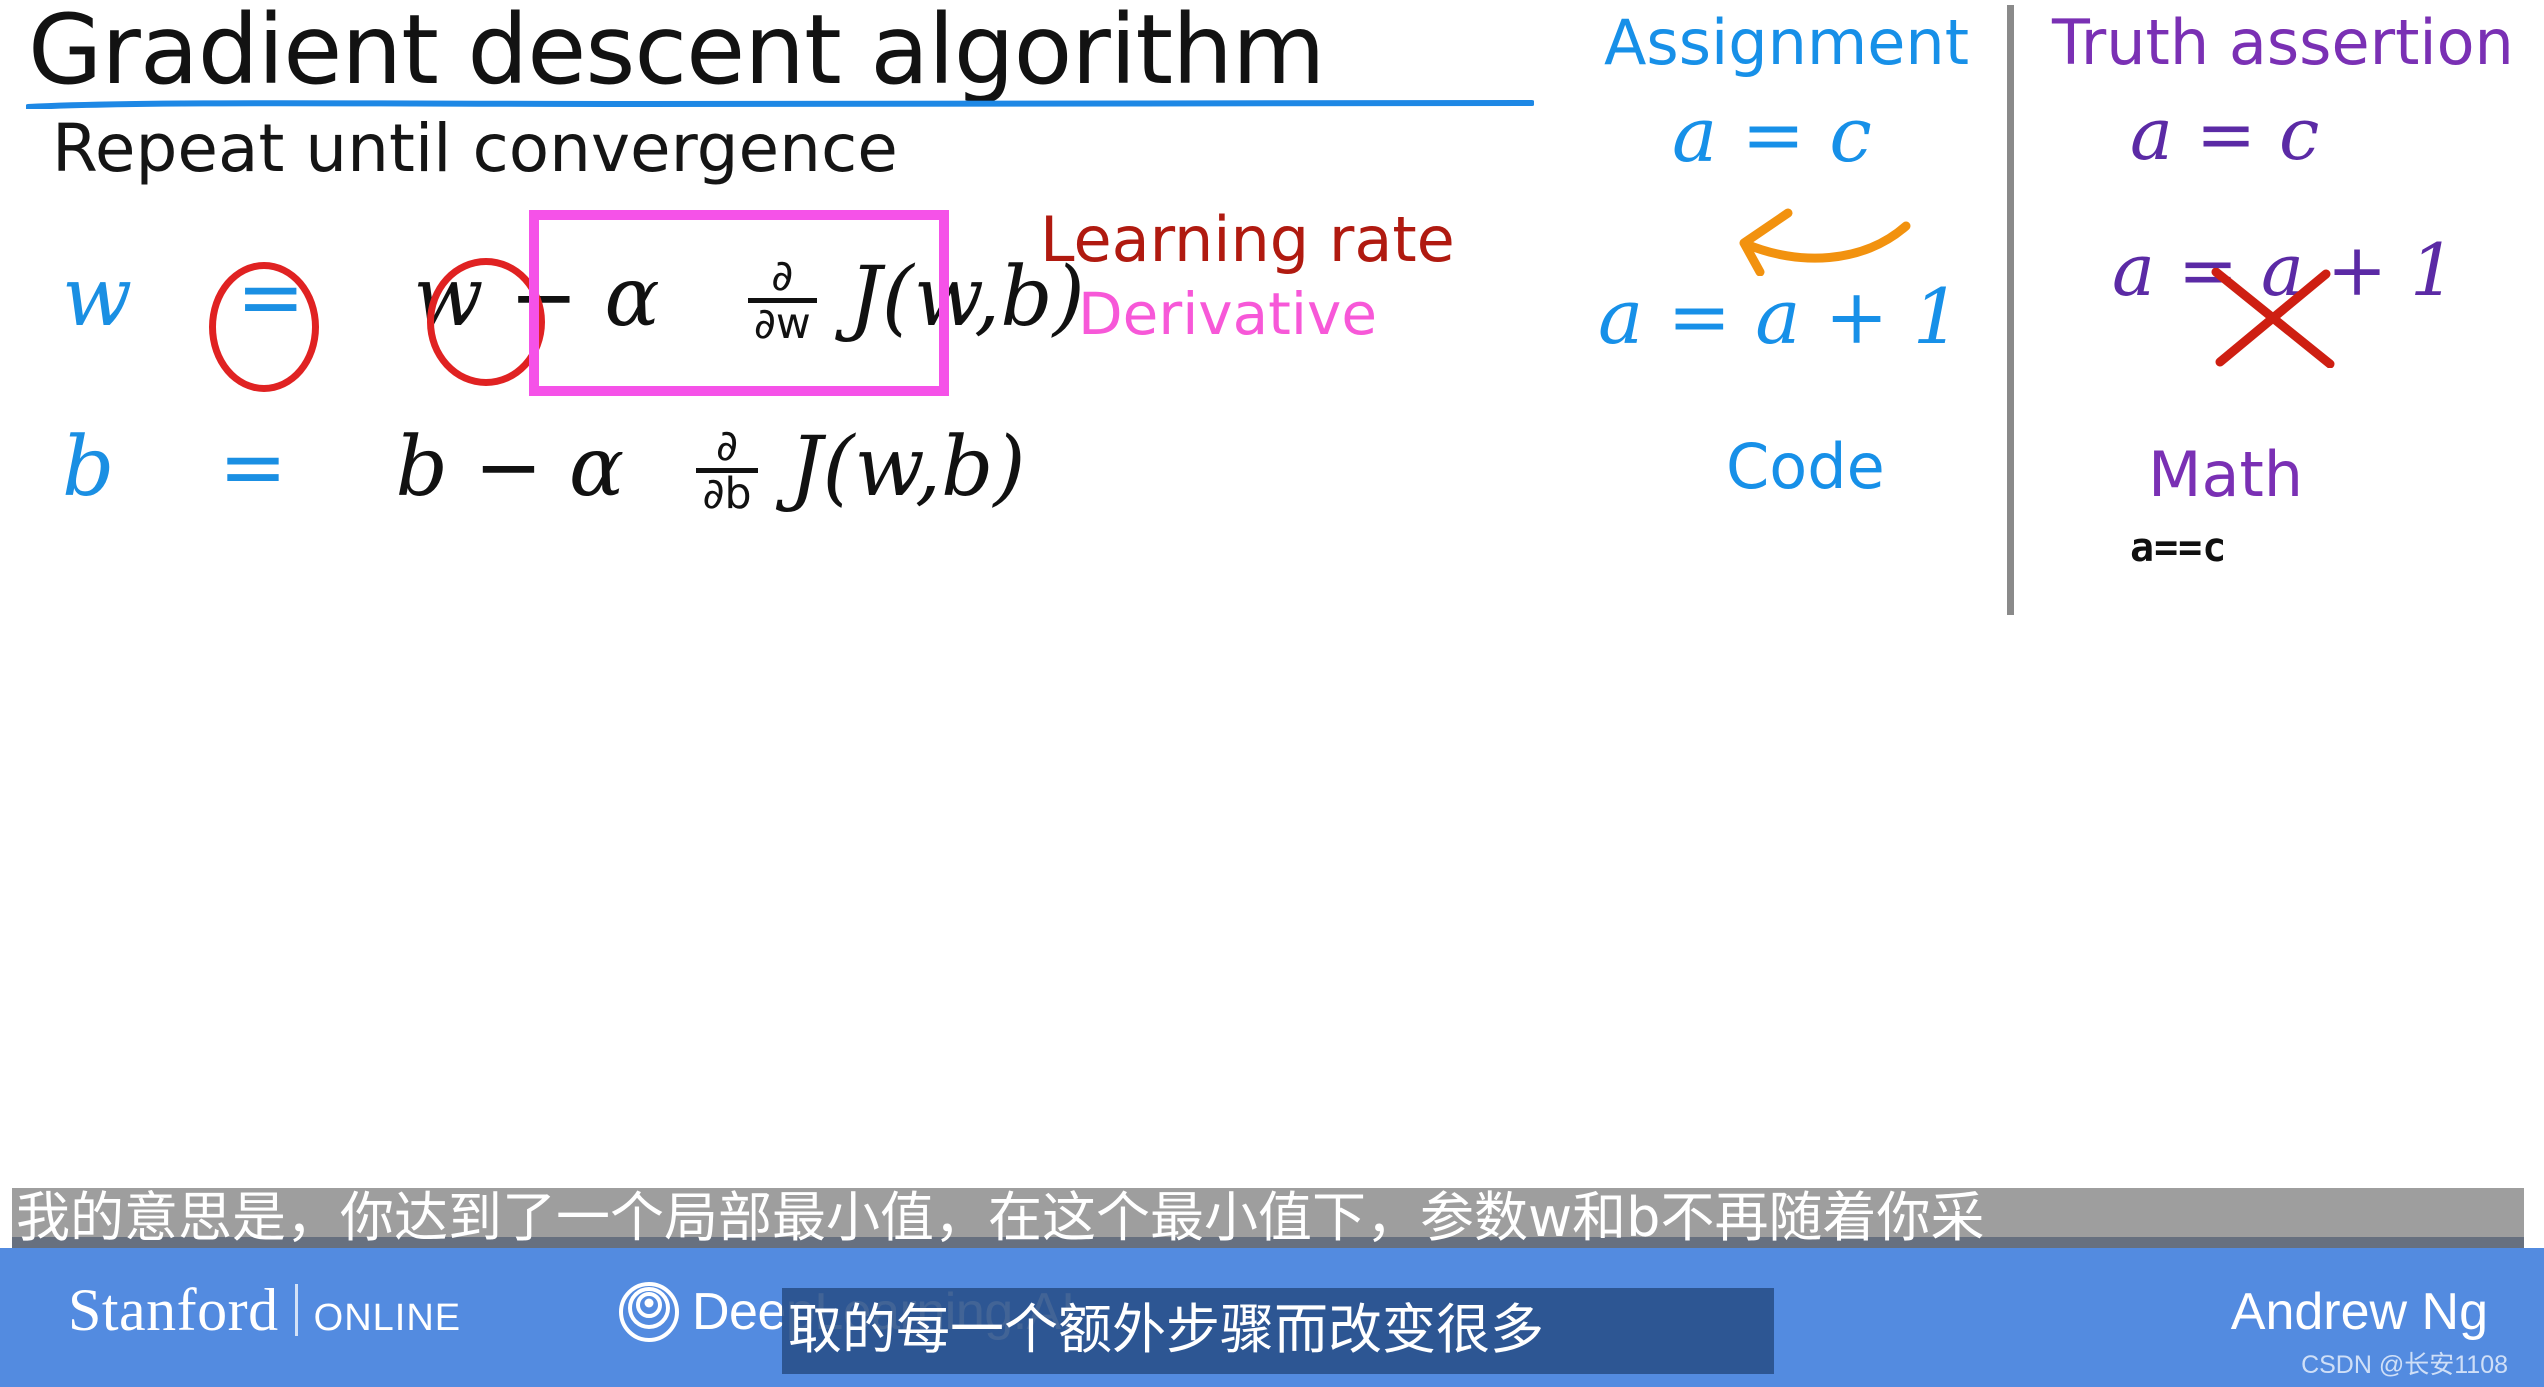  I want to click on stanford-logo-divider, so click(296, 1310).